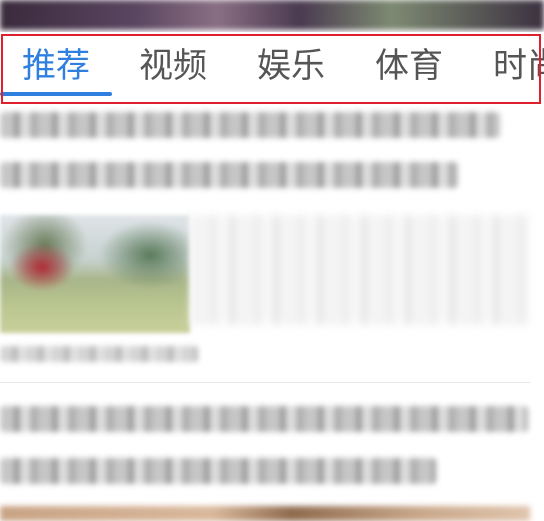  Describe the element at coordinates (95, 274) in the screenshot. I see `article-thumbnail` at that location.